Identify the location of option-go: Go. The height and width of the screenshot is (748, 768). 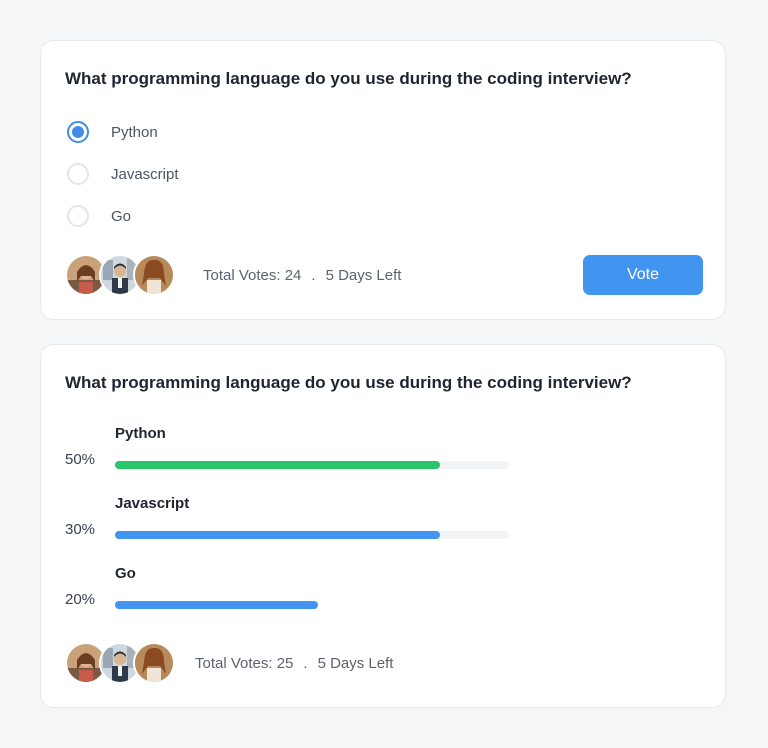
(99, 216).